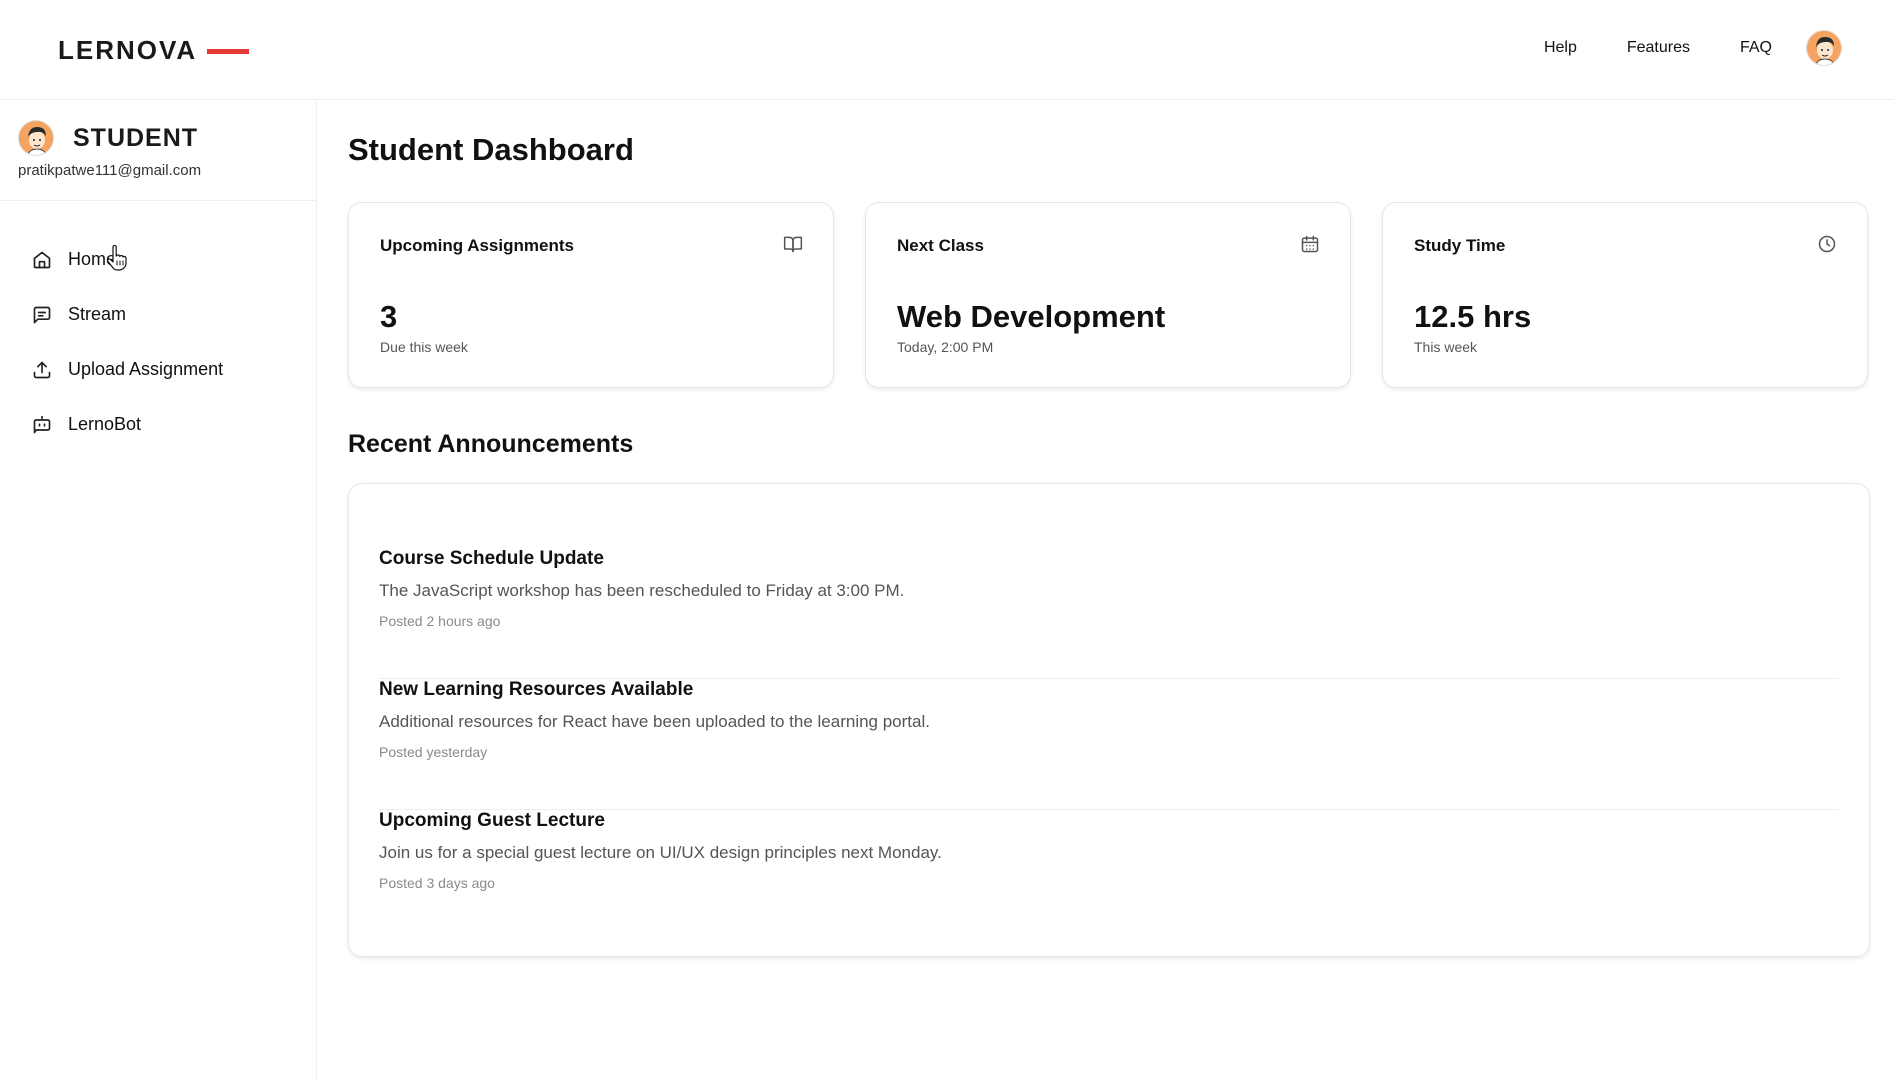  I want to click on profile-block: STUDENT pratikpatwe111@gmail.com, so click(109, 149).